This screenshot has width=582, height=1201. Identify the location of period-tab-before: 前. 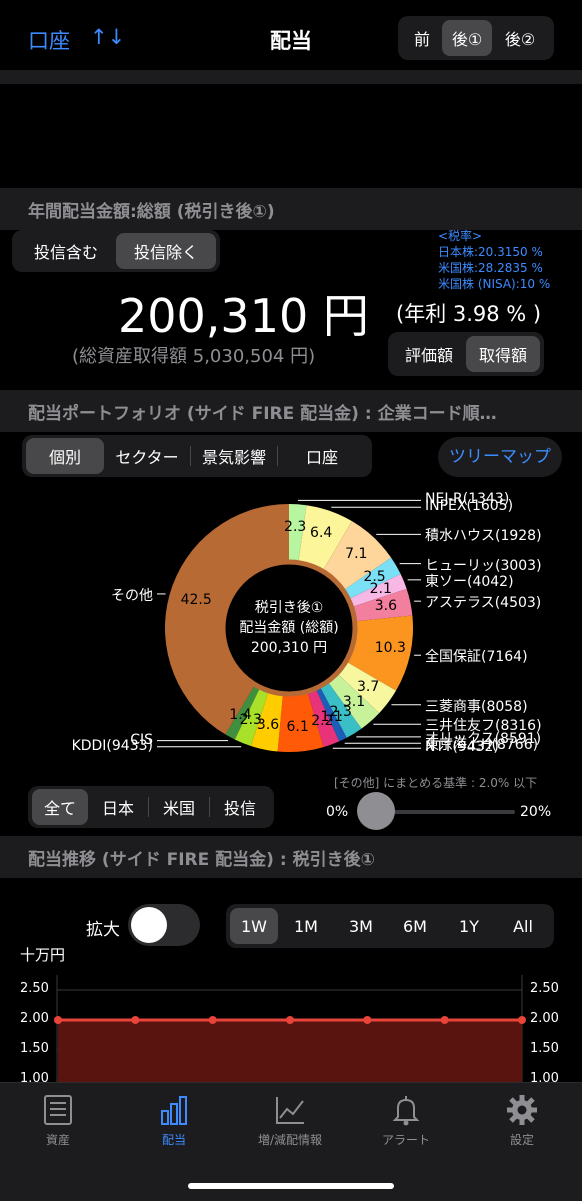
(422, 38).